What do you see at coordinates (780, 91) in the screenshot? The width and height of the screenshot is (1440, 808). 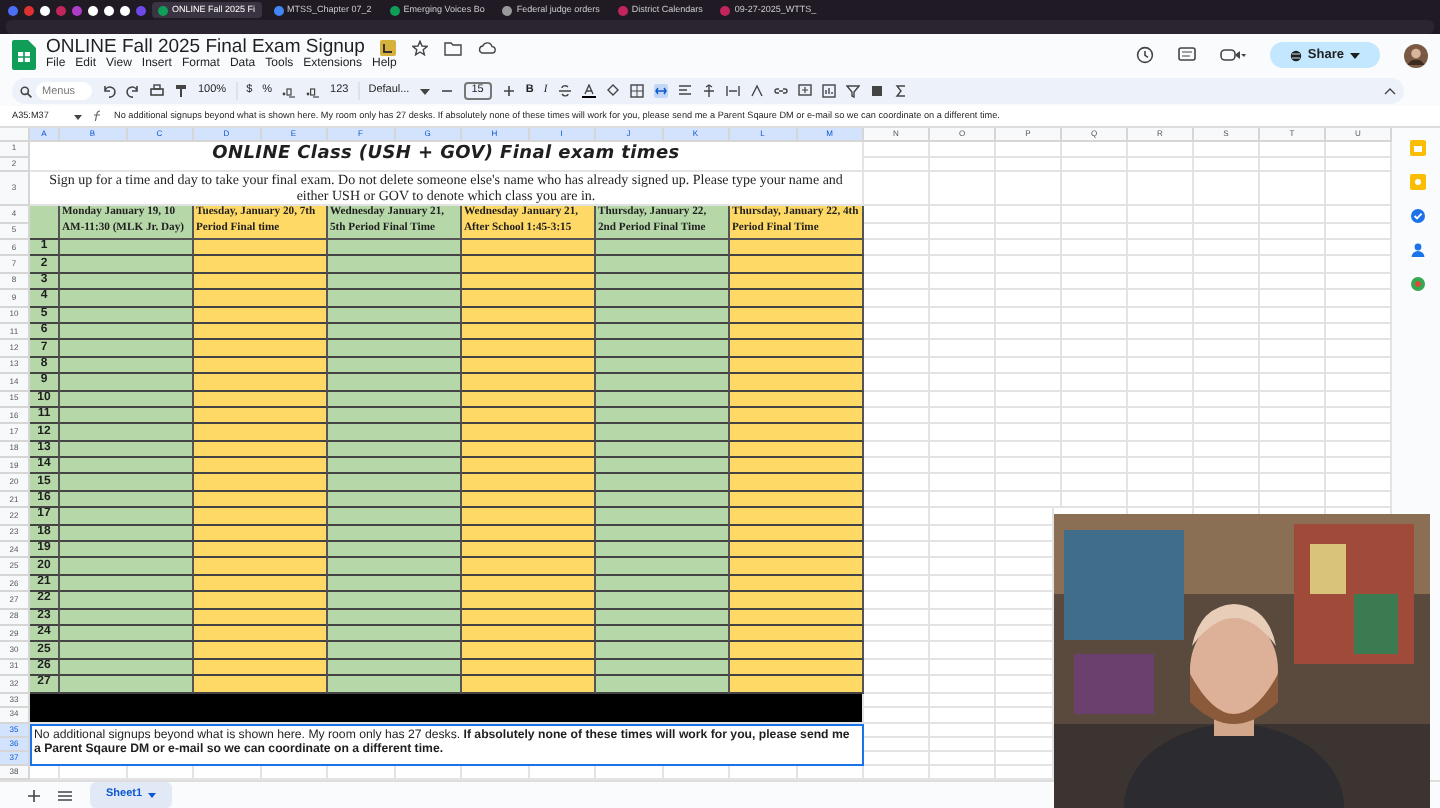 I see `link-icon` at bounding box center [780, 91].